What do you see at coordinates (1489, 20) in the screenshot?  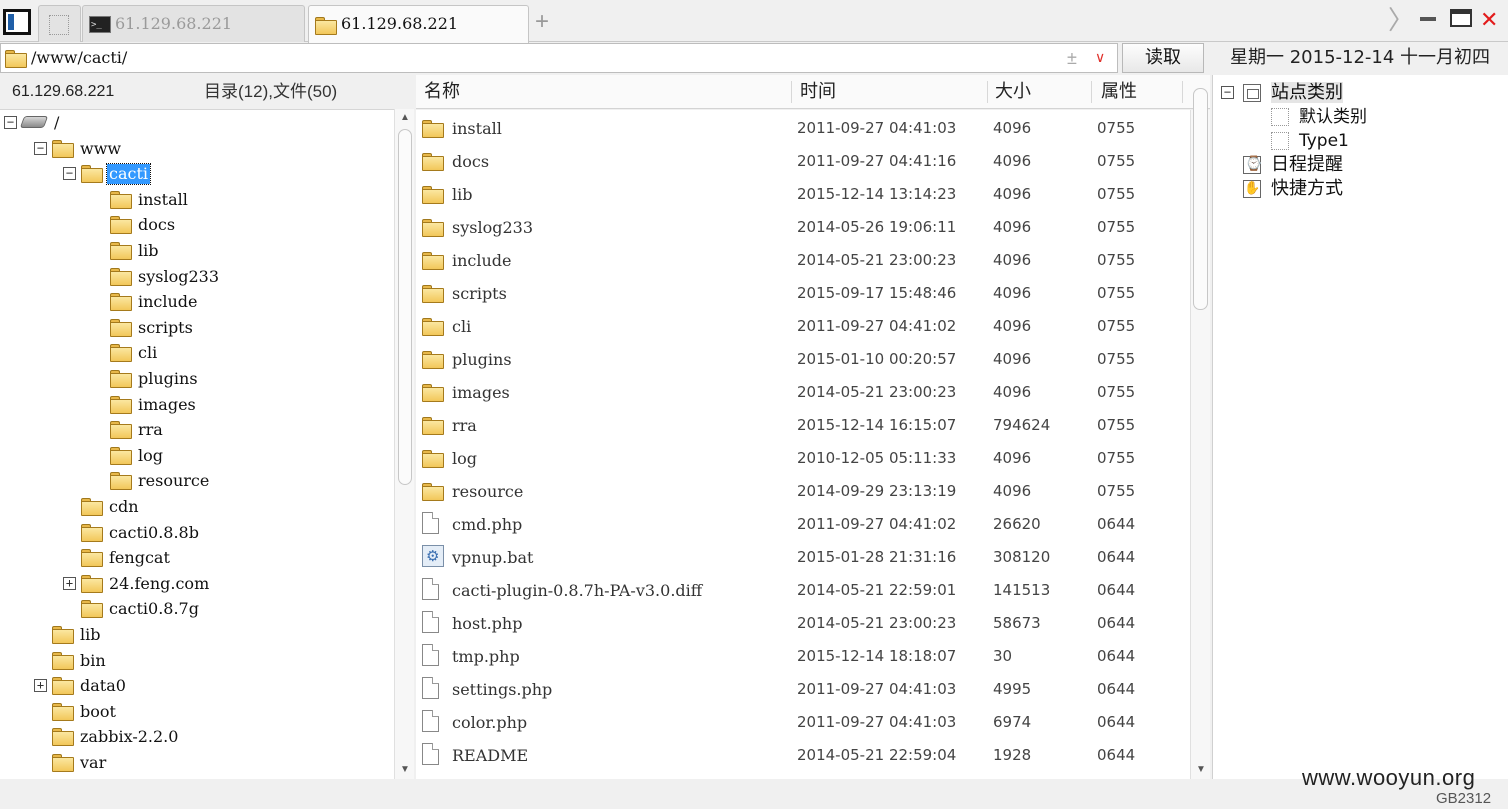 I see `close-button: ✕` at bounding box center [1489, 20].